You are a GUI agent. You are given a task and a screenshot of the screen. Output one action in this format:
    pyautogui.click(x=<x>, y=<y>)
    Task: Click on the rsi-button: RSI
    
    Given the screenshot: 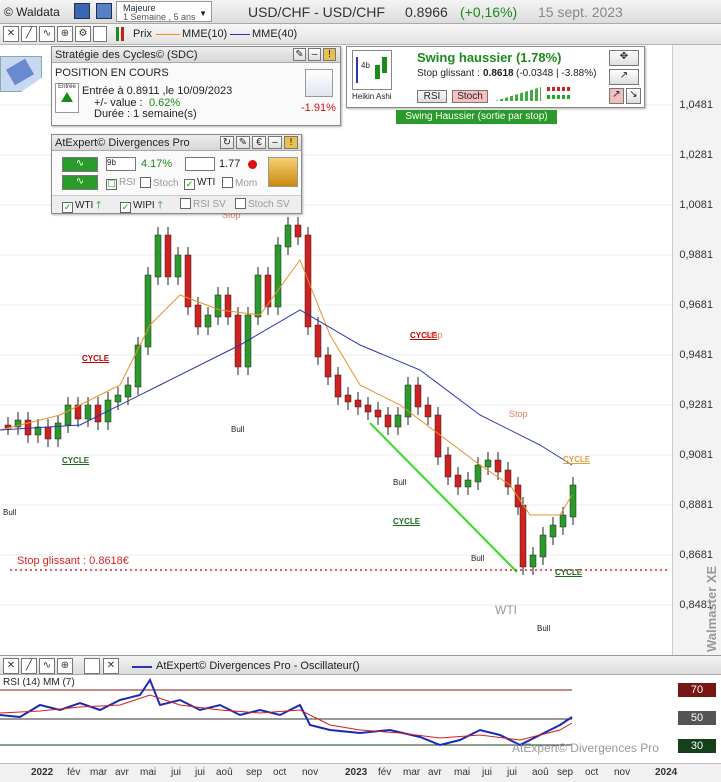 What is the action you would take?
    pyautogui.click(x=432, y=96)
    